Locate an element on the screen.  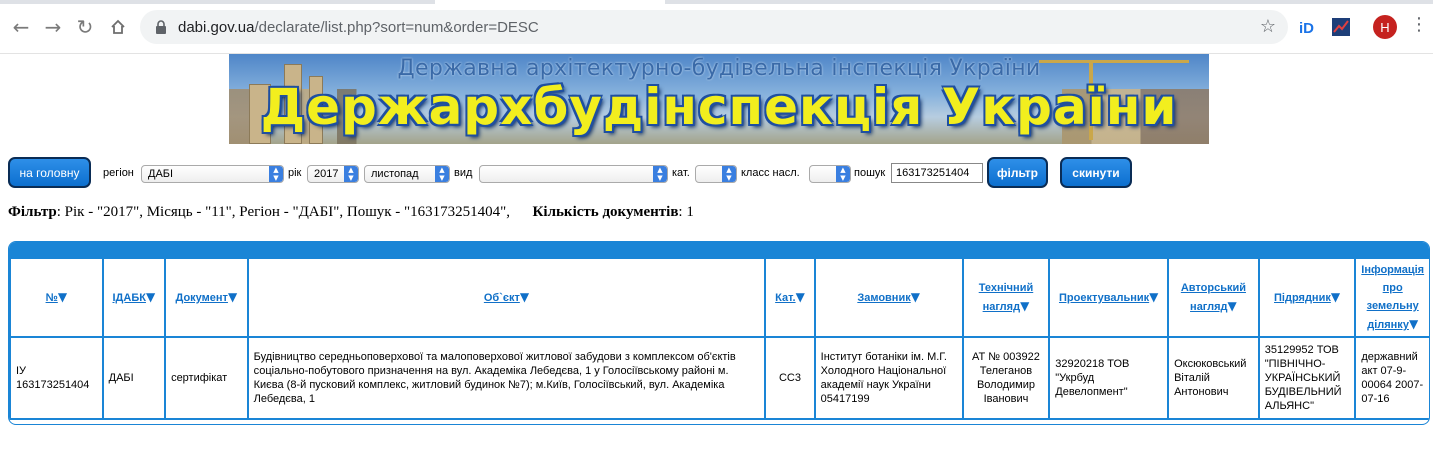
extension-chart-icon is located at coordinates (1341, 27).